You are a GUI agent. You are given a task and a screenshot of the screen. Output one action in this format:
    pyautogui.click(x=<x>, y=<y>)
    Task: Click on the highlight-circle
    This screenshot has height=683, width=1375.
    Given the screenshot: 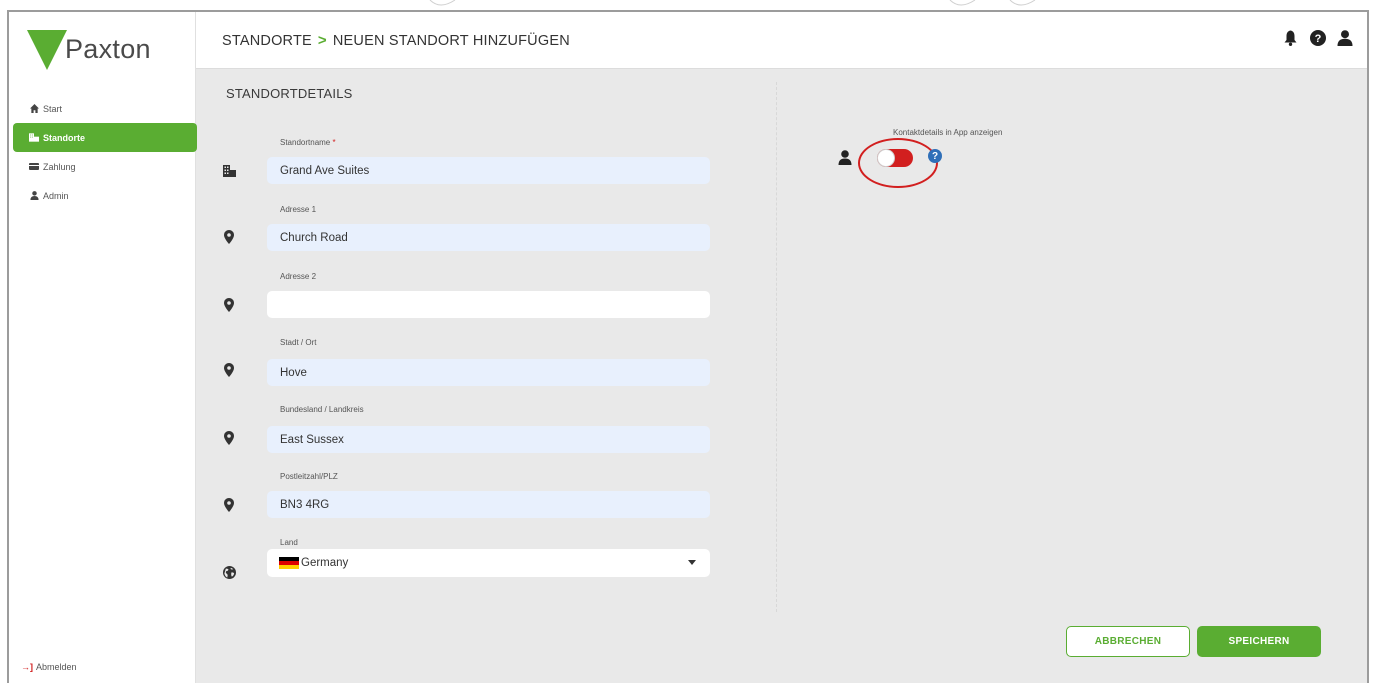 What is the action you would take?
    pyautogui.click(x=898, y=163)
    